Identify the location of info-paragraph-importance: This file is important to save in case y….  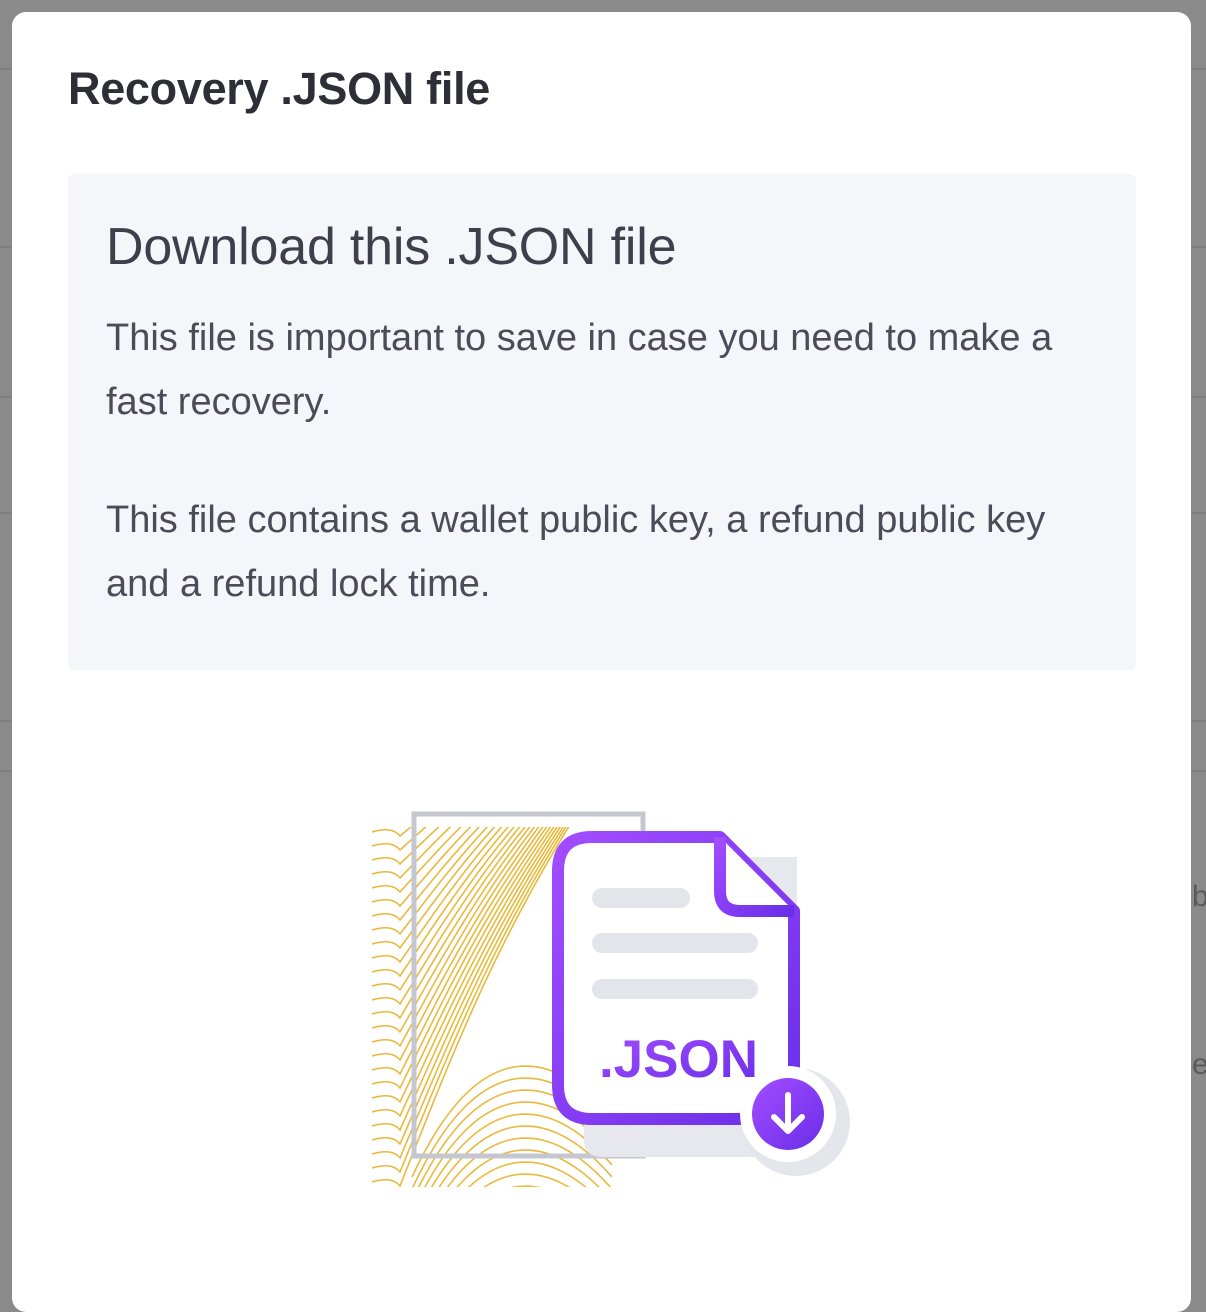
(579, 369).